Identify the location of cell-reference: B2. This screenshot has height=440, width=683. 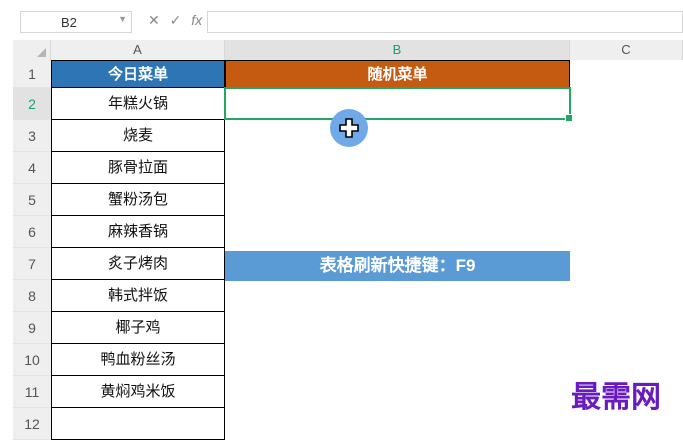
(69, 22).